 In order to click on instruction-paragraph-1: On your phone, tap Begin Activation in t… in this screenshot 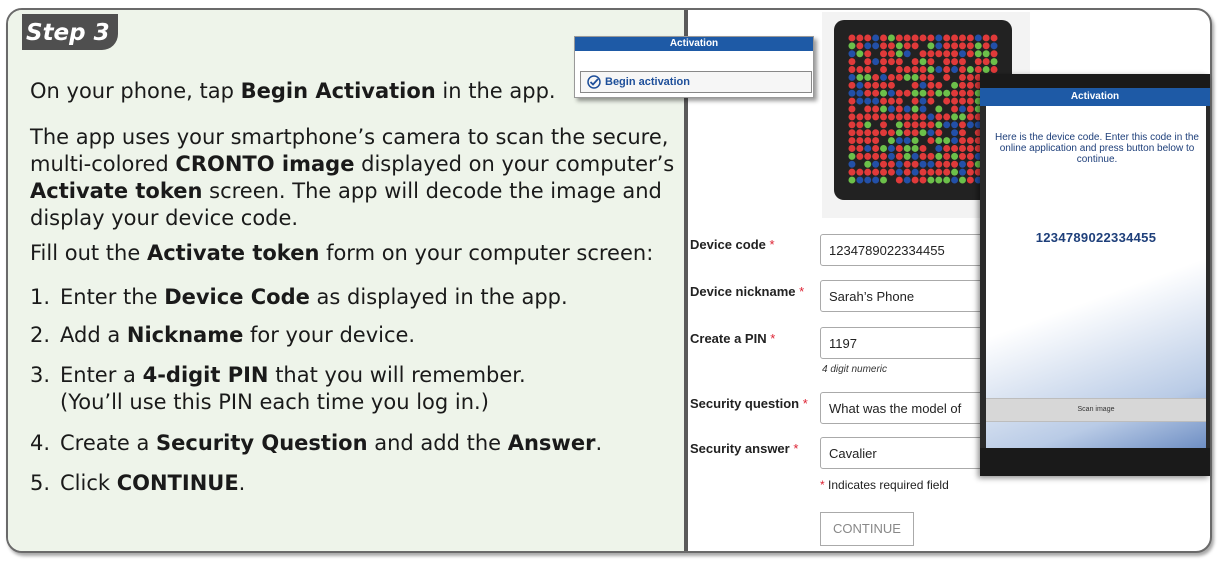, I will do `click(293, 91)`.